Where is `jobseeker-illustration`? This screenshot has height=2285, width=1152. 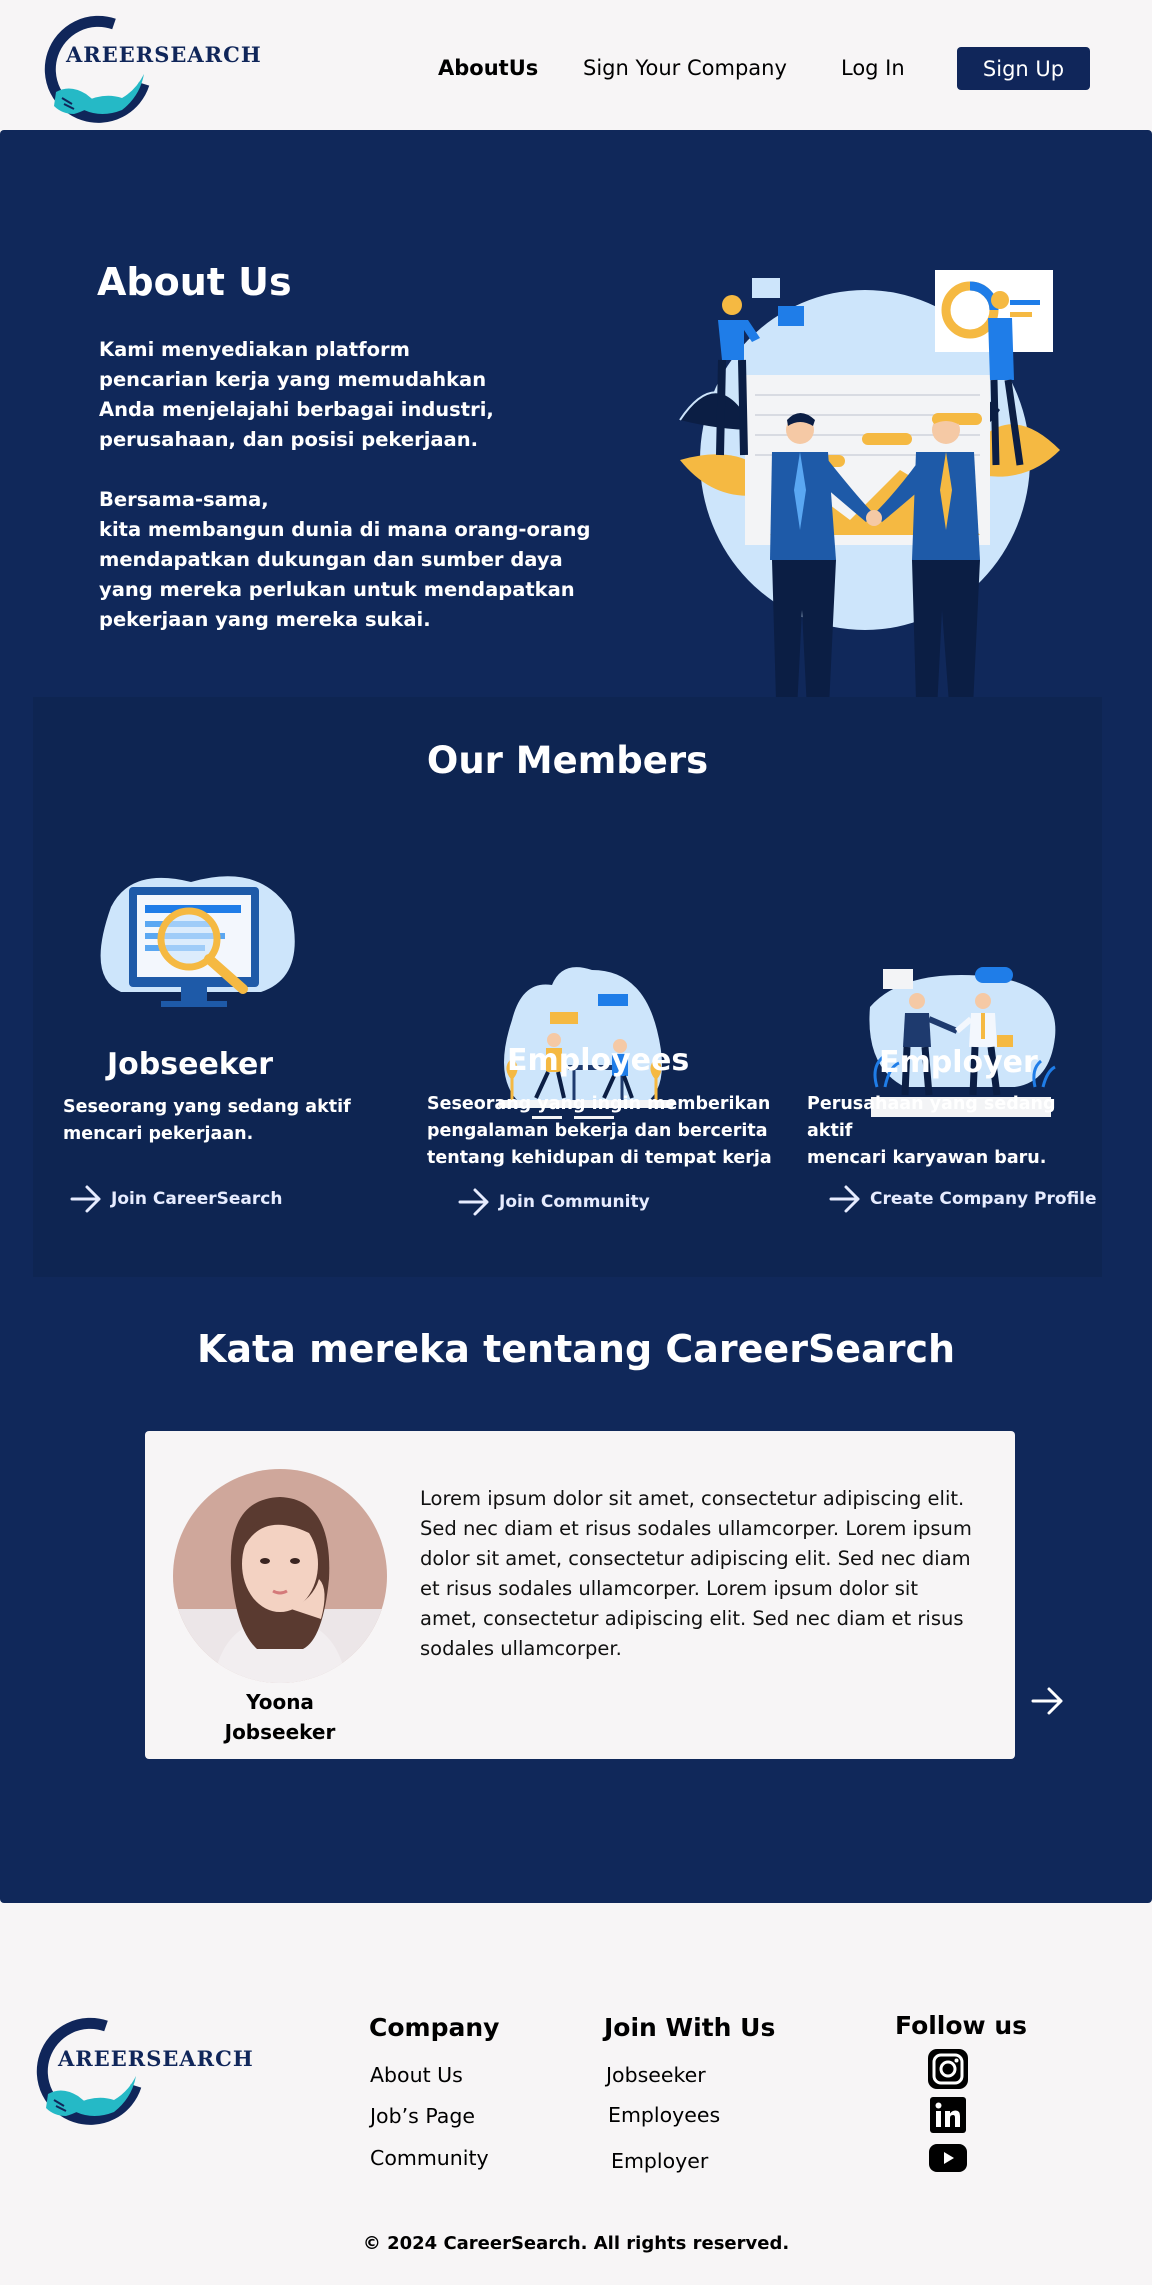 jobseeker-illustration is located at coordinates (197, 941).